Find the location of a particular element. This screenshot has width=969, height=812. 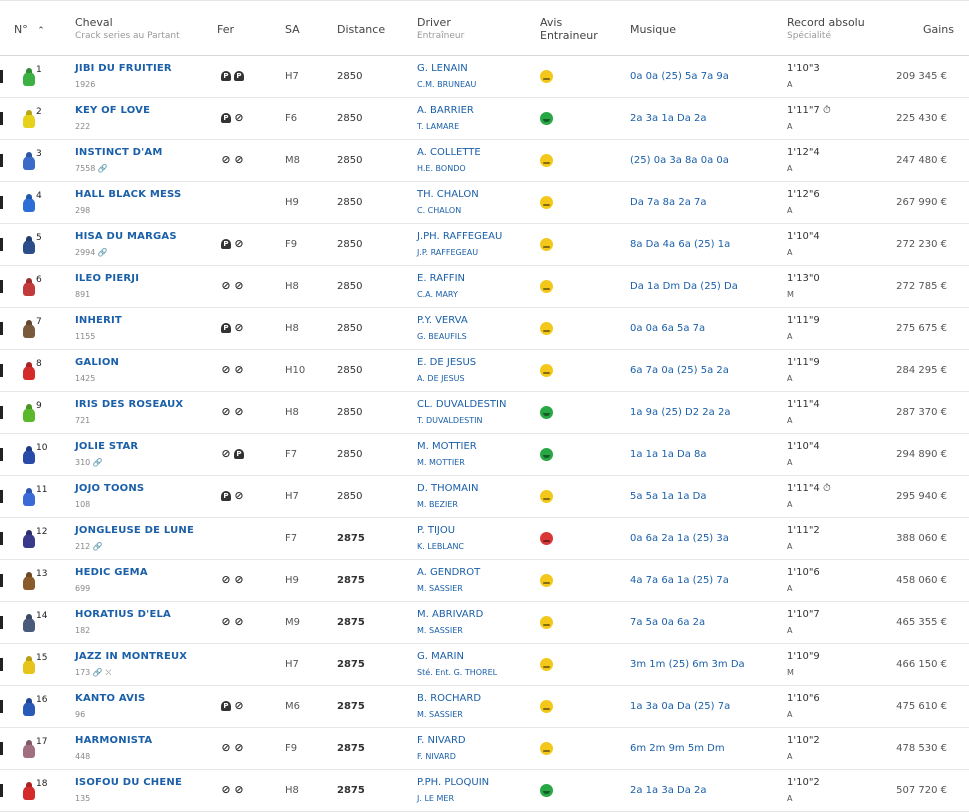

driver-link: F. NIVARD is located at coordinates (441, 740).